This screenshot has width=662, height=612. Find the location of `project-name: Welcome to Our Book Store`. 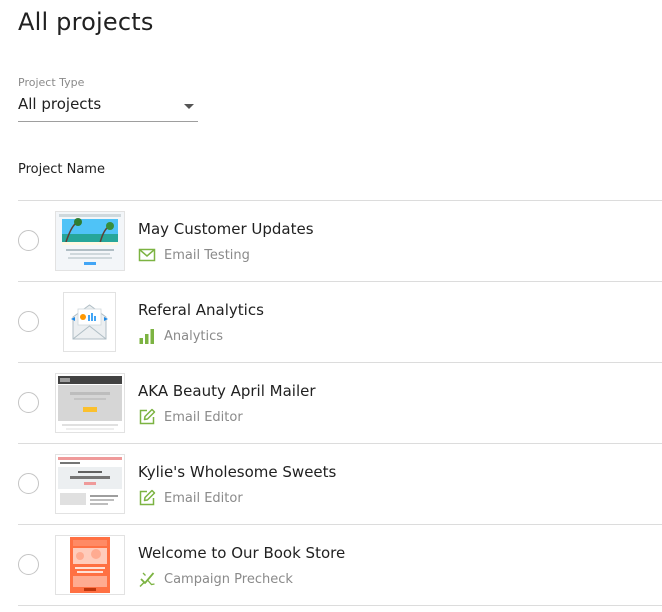

project-name: Welcome to Our Book Store is located at coordinates (242, 553).